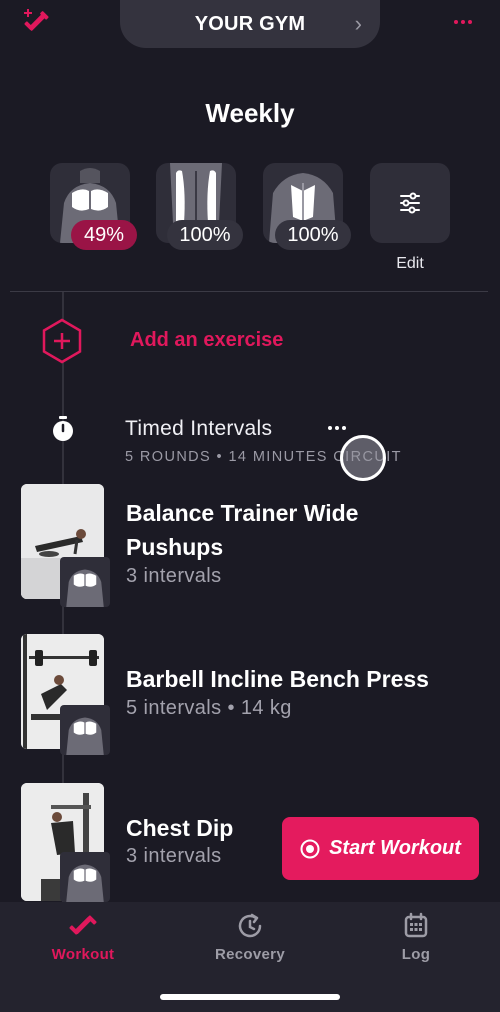  Describe the element at coordinates (416, 925) in the screenshot. I see `calendar-icon` at that location.